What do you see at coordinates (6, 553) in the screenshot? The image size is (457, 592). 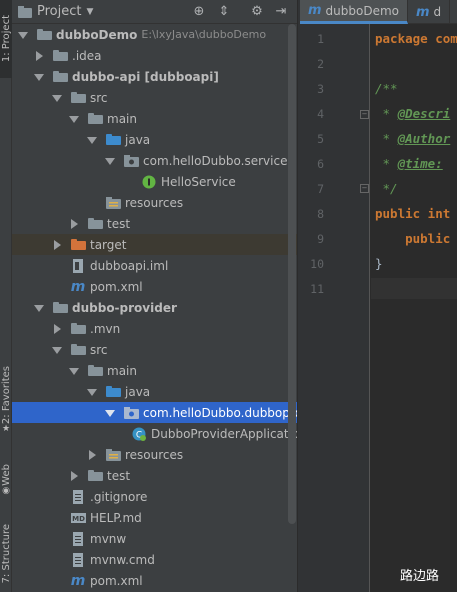 I see `structure-tool-tab: 7: Structure` at bounding box center [6, 553].